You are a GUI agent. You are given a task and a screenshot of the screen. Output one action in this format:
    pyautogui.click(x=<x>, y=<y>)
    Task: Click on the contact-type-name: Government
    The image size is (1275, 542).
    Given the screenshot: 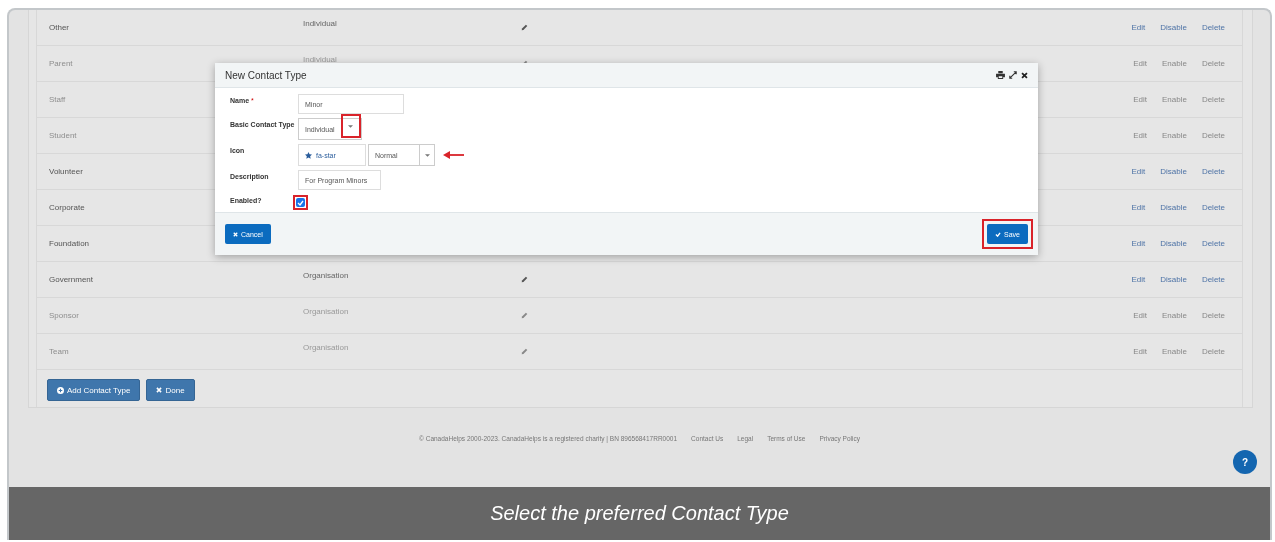 What is the action you would take?
    pyautogui.click(x=71, y=279)
    